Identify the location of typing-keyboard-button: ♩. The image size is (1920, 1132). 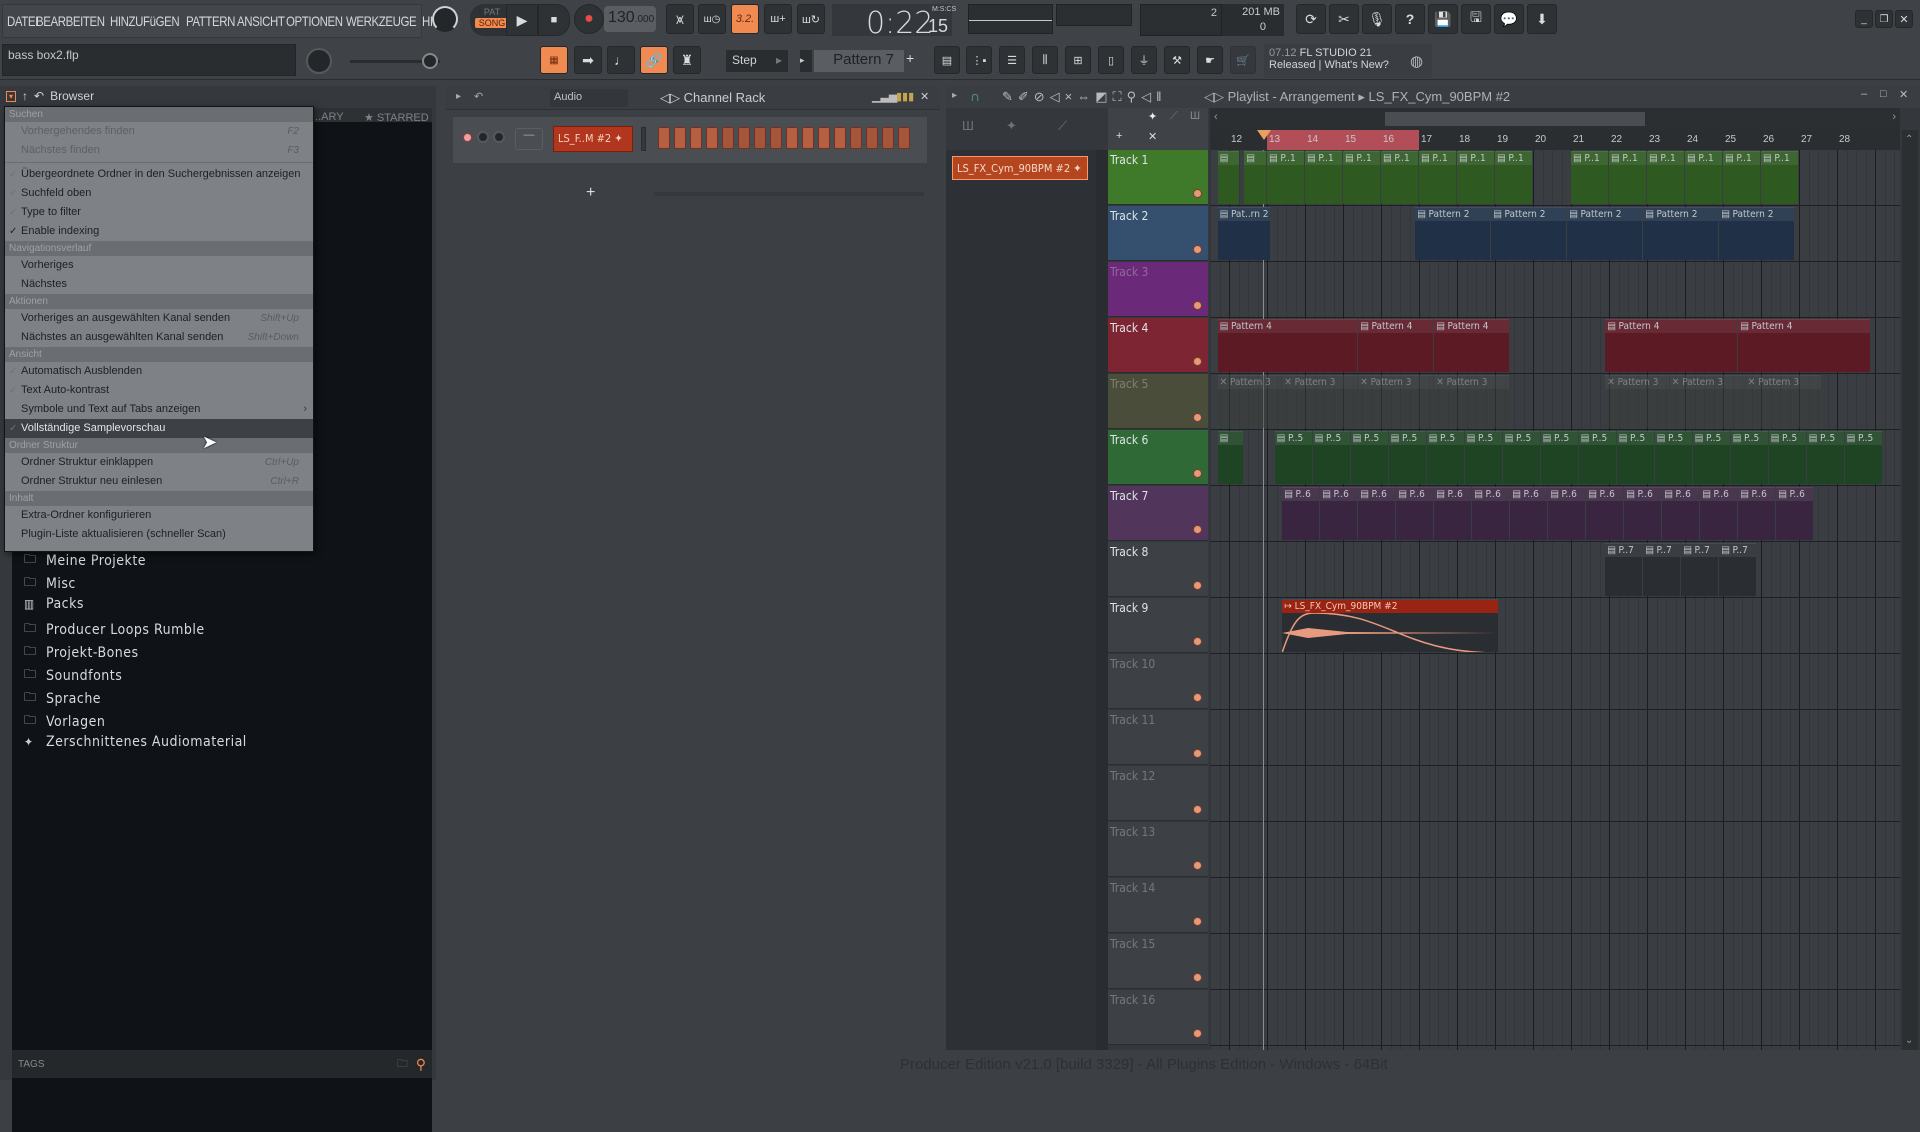
(621, 60).